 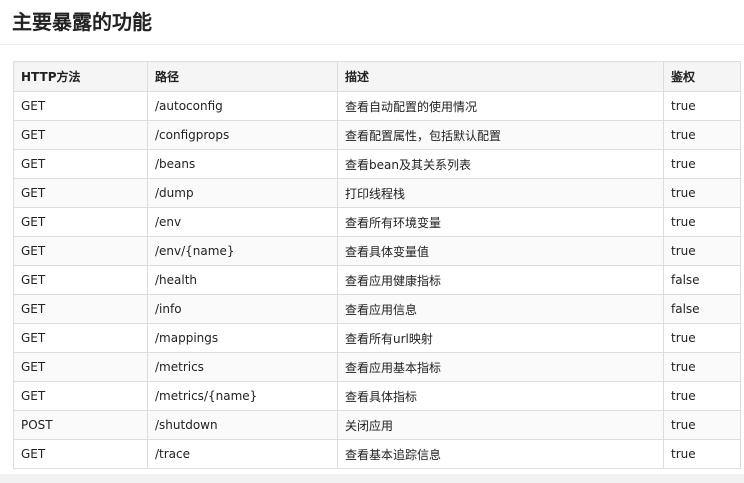 I want to click on cell-method: POST, so click(x=80, y=425).